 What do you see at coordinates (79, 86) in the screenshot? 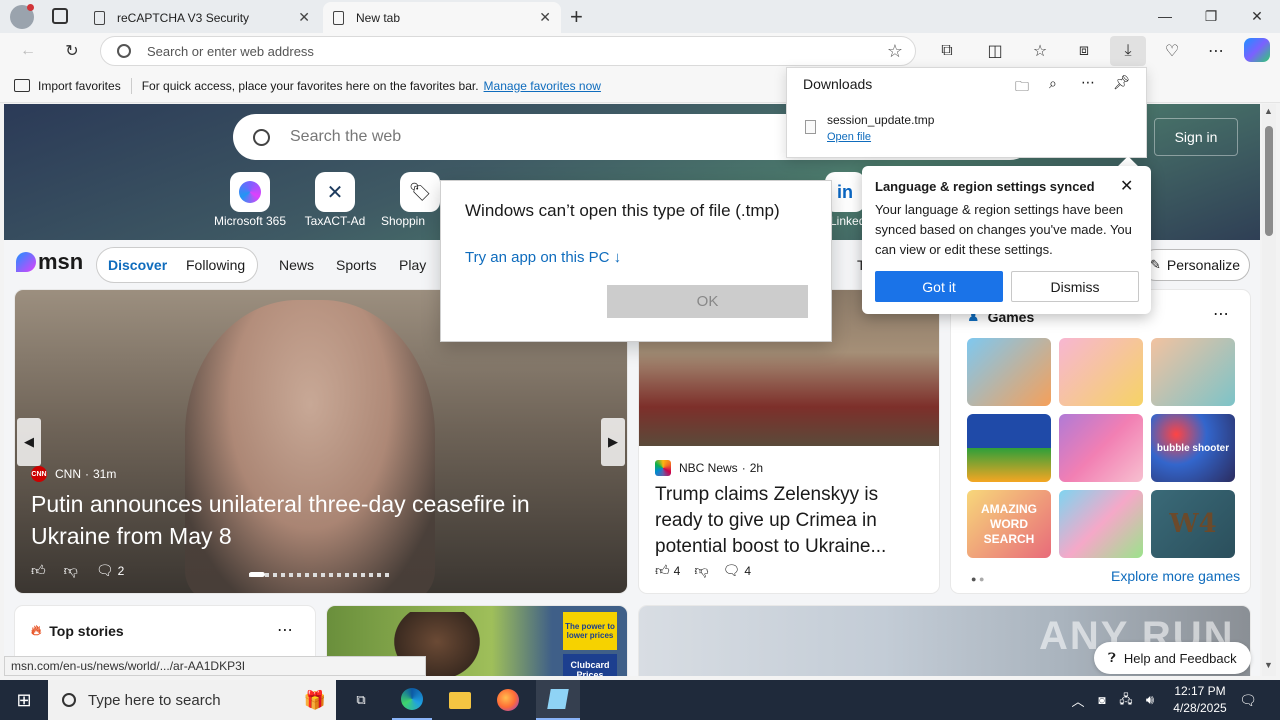
I see `import-favorites-button: Import favorites` at bounding box center [79, 86].